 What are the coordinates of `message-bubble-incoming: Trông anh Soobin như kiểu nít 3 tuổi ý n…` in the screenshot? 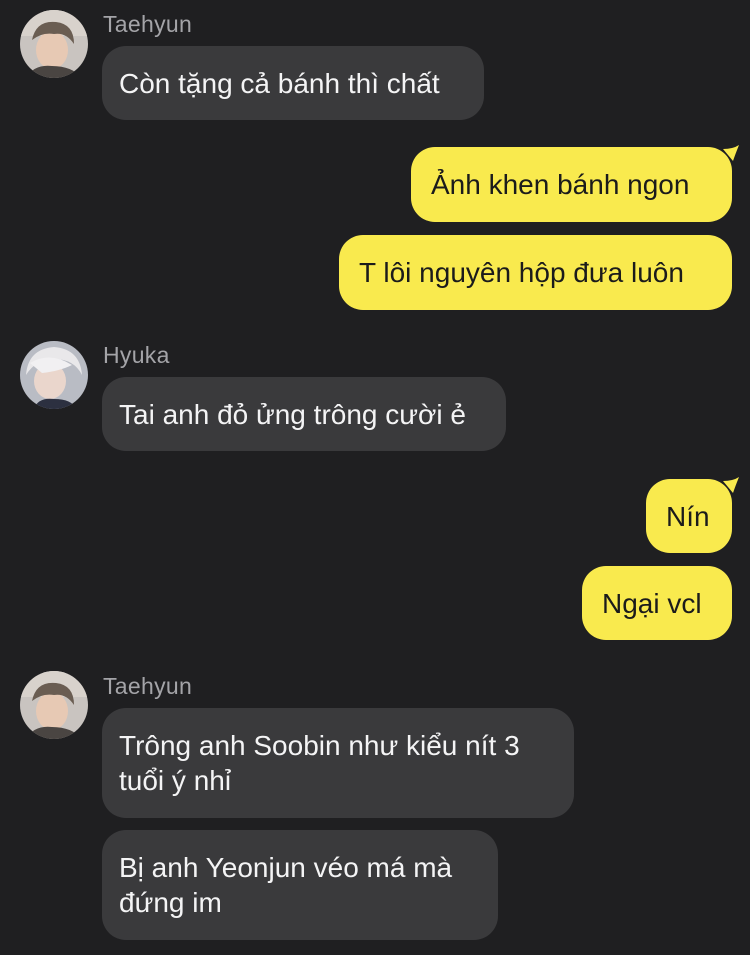 It's located at (338, 763).